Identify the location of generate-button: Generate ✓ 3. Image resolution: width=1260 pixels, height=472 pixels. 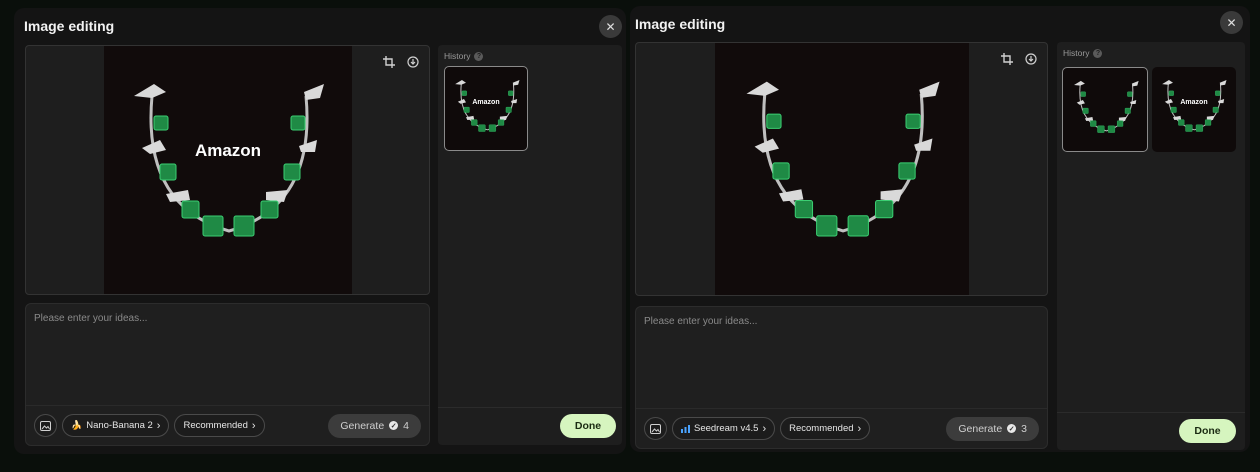
(992, 428).